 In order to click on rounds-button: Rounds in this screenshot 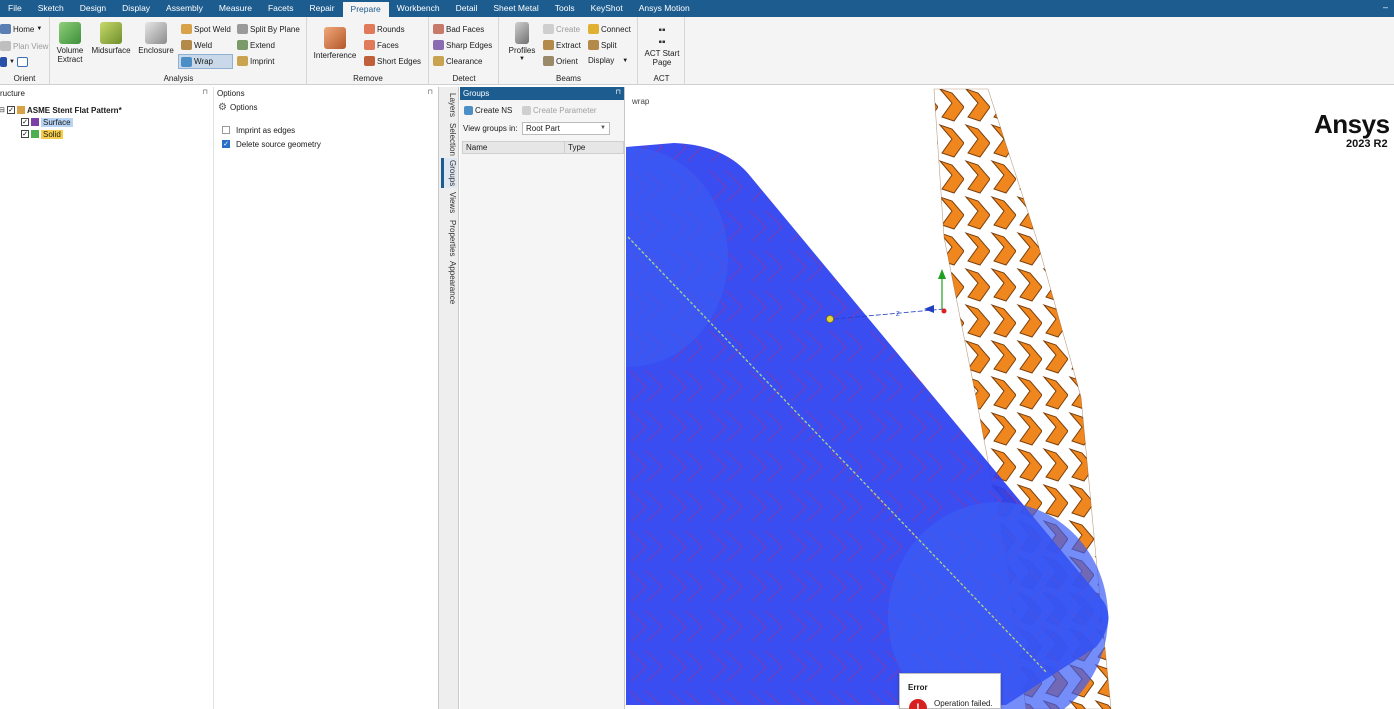, I will do `click(384, 29)`.